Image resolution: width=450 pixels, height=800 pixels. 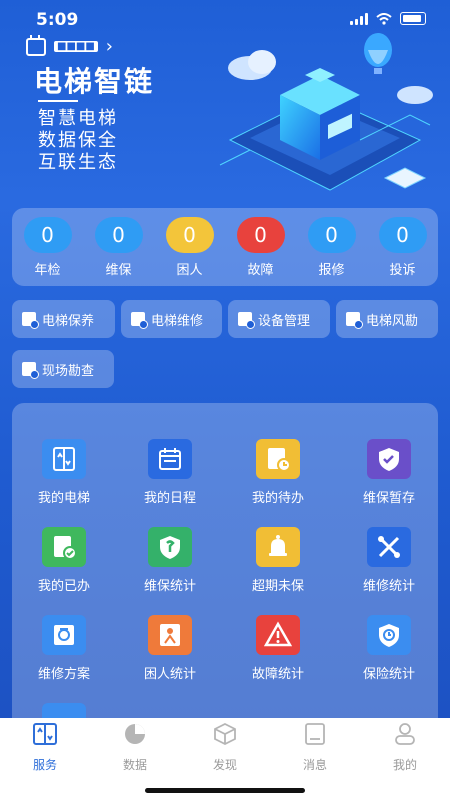 What do you see at coordinates (225, 790) in the screenshot?
I see `home-indicator` at bounding box center [225, 790].